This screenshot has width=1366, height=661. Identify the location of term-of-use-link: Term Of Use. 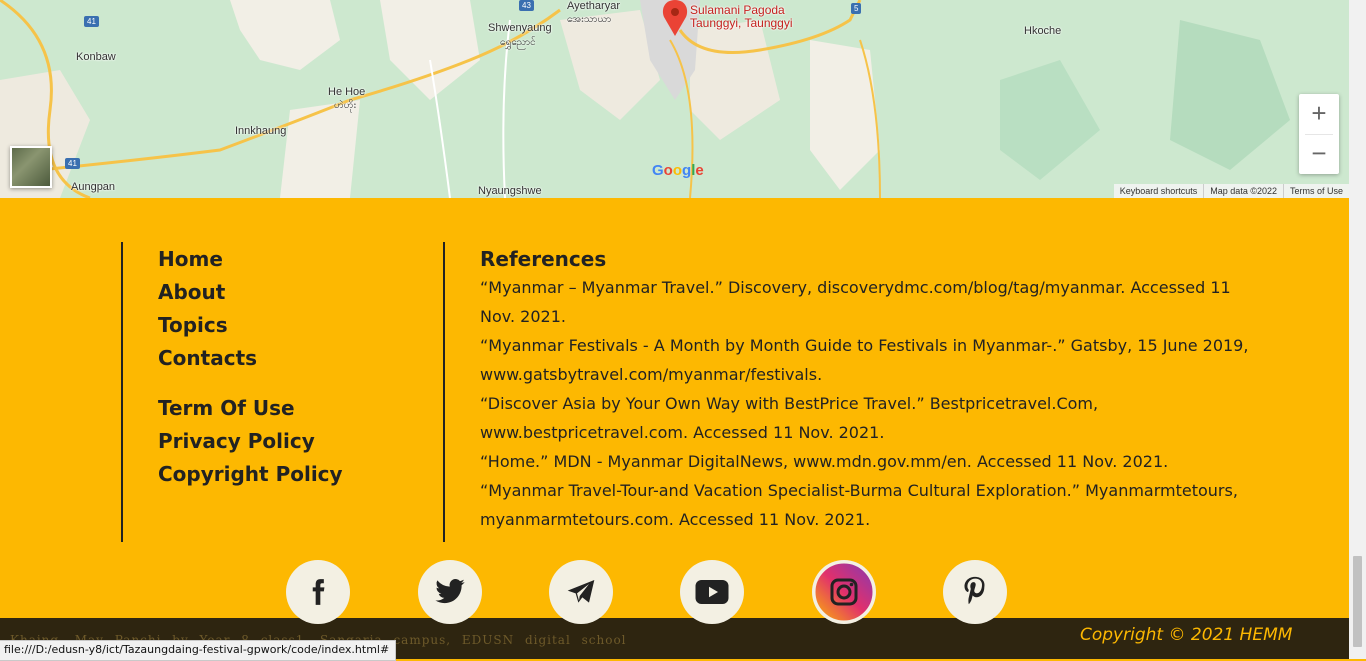
(250, 410).